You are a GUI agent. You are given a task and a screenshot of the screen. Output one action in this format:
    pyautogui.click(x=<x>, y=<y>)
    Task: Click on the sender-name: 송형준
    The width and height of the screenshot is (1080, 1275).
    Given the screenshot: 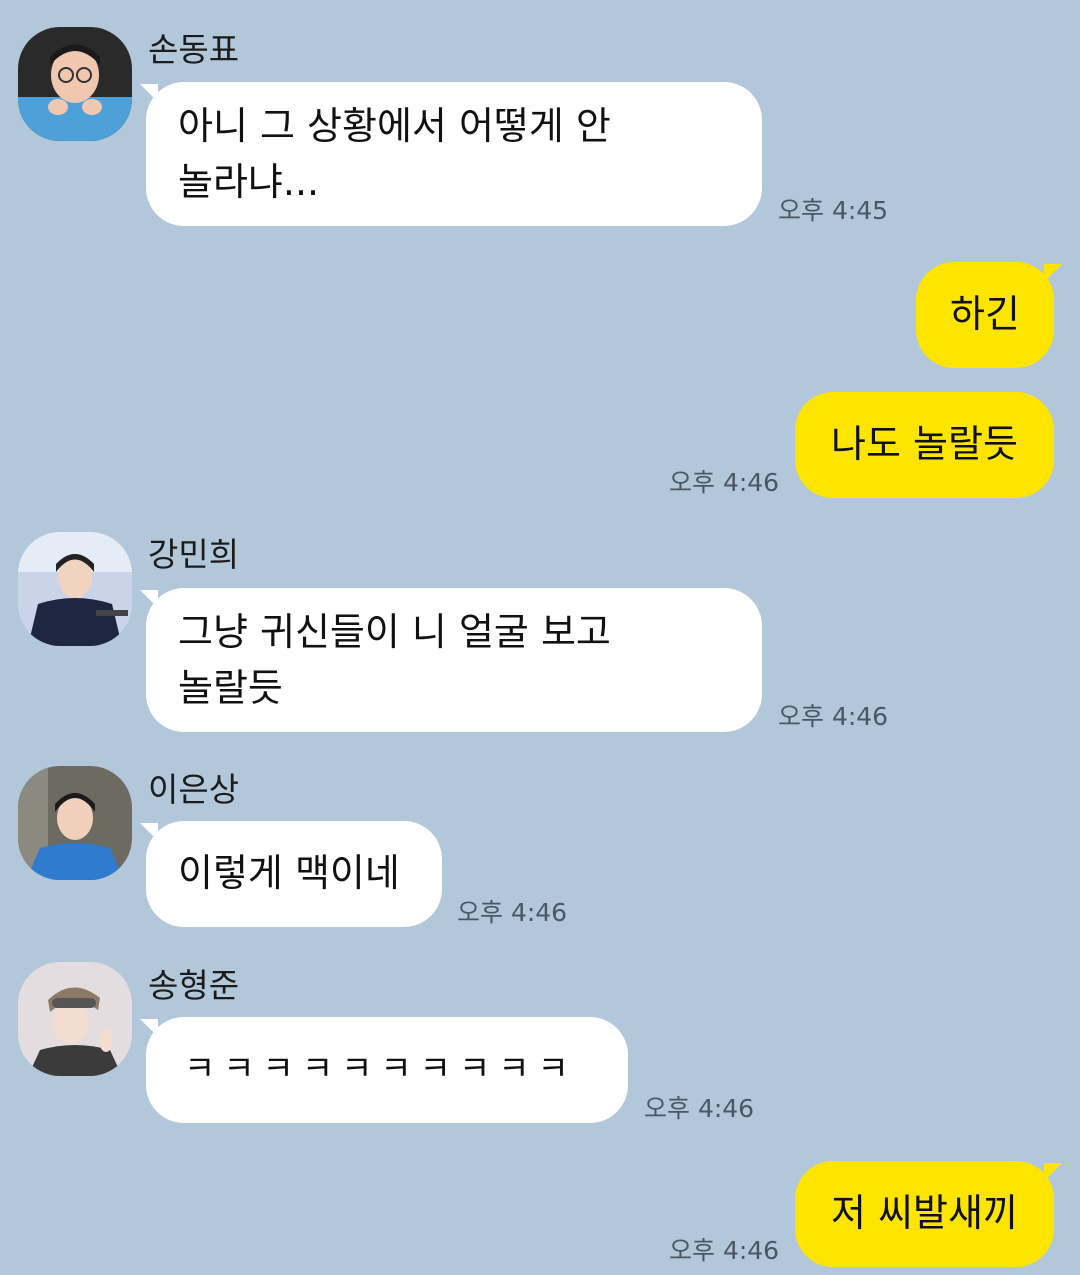 What is the action you would take?
    pyautogui.click(x=194, y=985)
    